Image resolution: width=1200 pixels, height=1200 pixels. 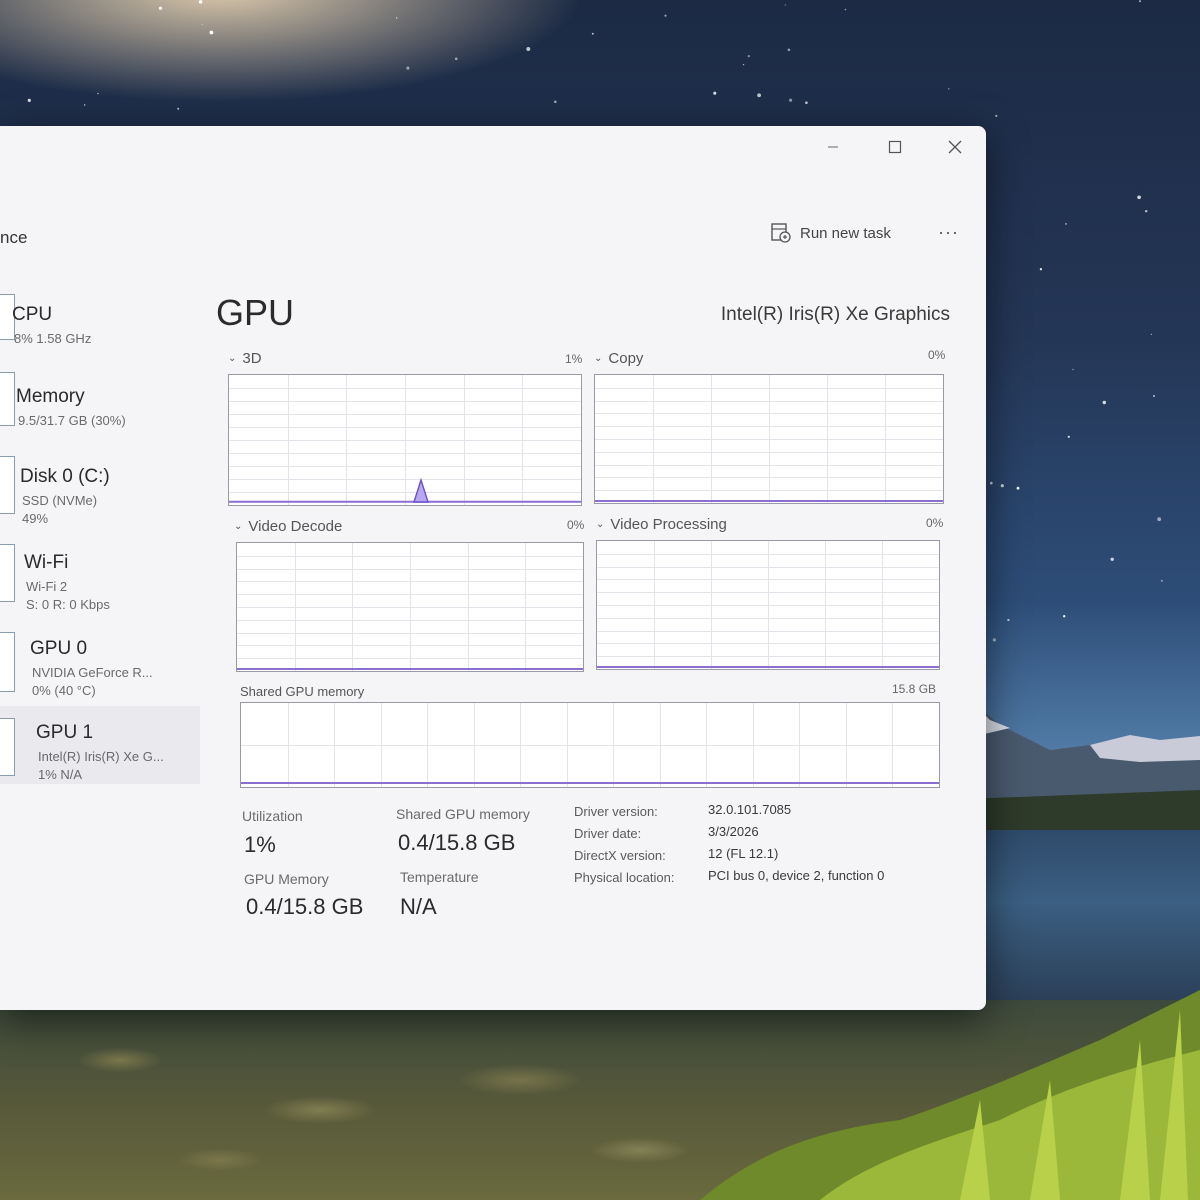 I want to click on sidebar-item-detail: Wi-Fi 2, so click(x=47, y=586).